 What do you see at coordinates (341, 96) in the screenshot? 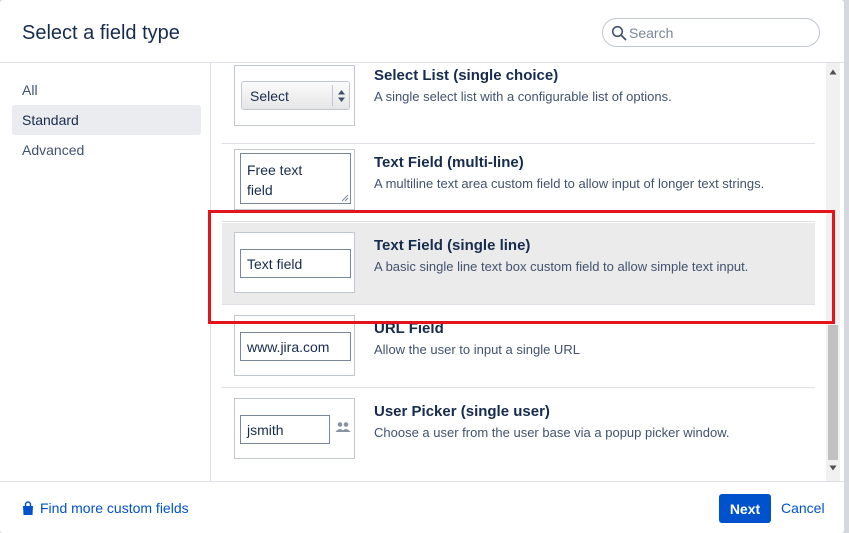
I see `updown-arrows-icon` at bounding box center [341, 96].